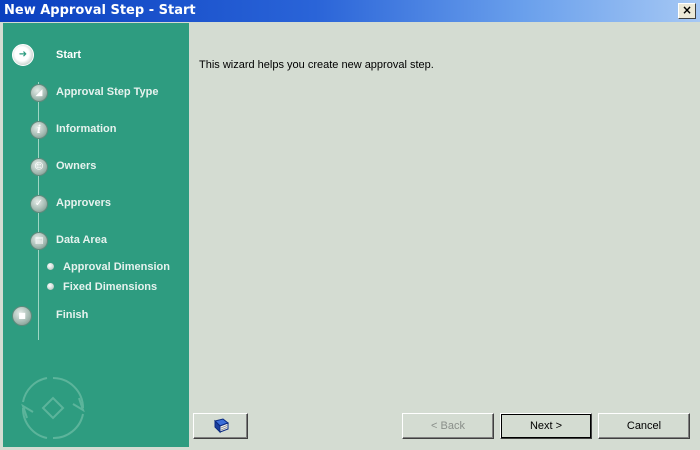 This screenshot has height=450, width=700. I want to click on step-approval-step-type: ◢ Approval Step Type, so click(96, 93).